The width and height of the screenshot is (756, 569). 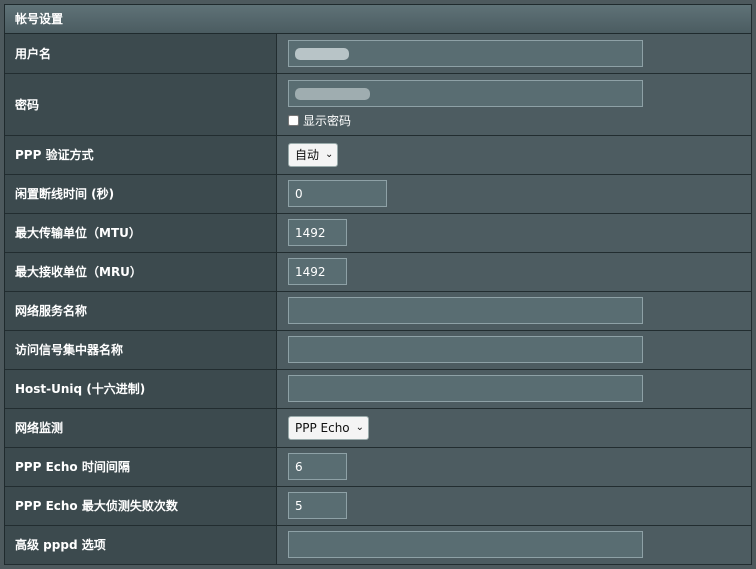 I want to click on show-password-checkbox, so click(x=293, y=120).